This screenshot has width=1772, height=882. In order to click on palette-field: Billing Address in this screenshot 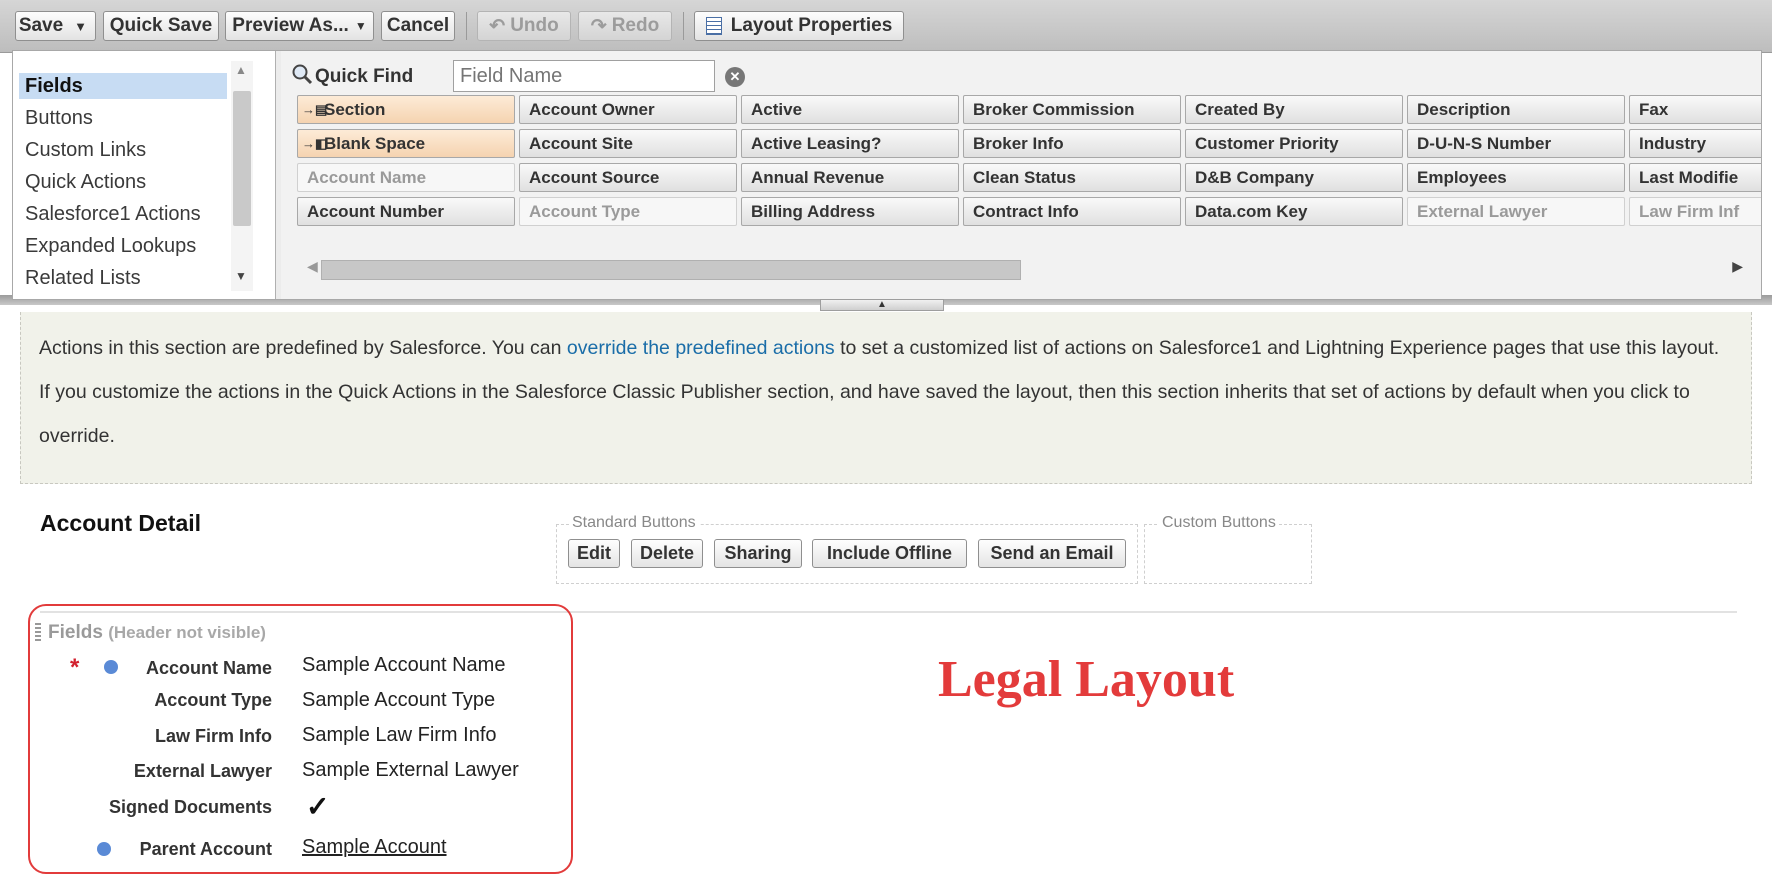, I will do `click(850, 211)`.